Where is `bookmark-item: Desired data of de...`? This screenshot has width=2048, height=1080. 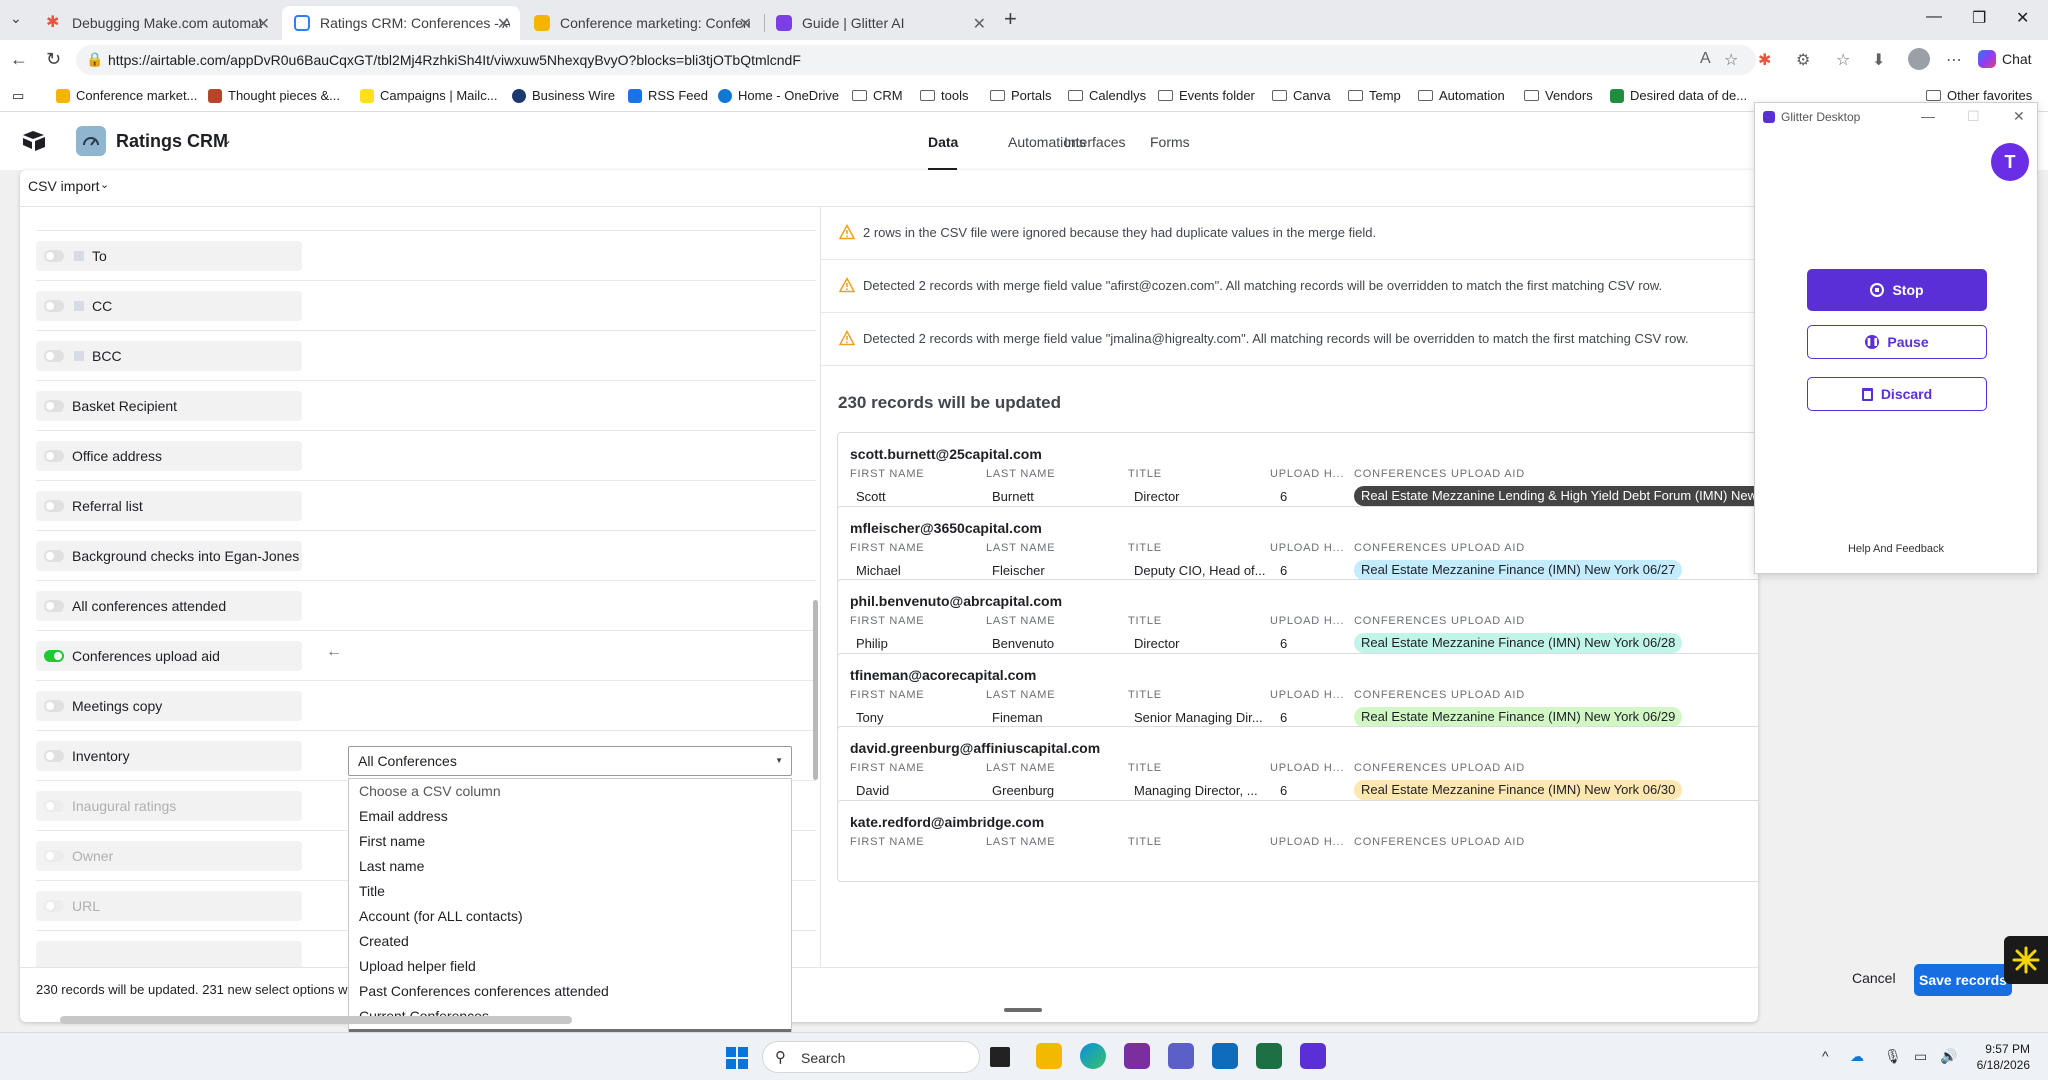
bookmark-item: Desired data of de... is located at coordinates (1678, 95).